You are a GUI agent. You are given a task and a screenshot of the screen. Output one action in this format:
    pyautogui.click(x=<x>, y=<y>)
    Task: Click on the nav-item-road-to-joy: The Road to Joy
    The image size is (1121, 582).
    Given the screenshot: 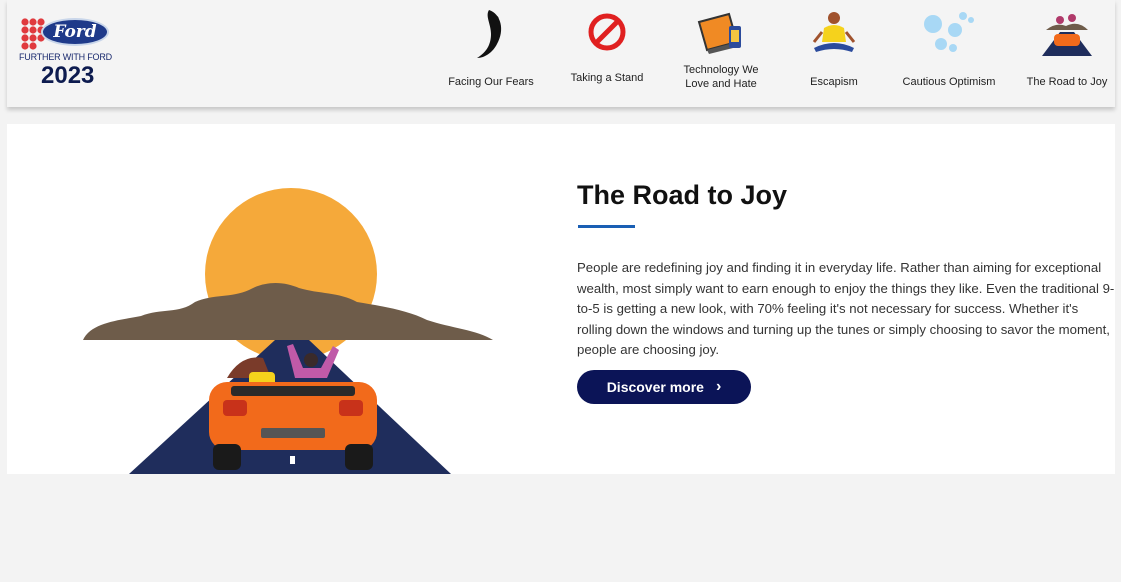 What is the action you would take?
    pyautogui.click(x=1067, y=53)
    